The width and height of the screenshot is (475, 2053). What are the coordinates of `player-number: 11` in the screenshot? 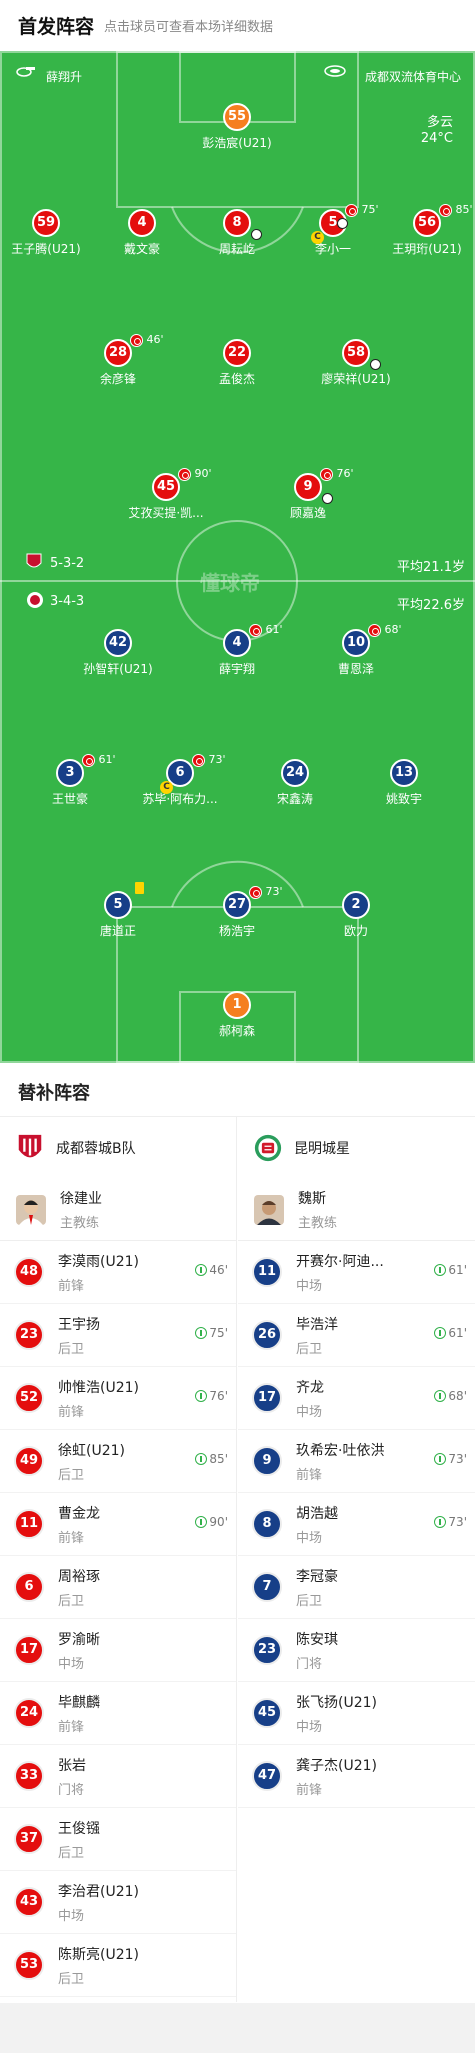 It's located at (29, 1524).